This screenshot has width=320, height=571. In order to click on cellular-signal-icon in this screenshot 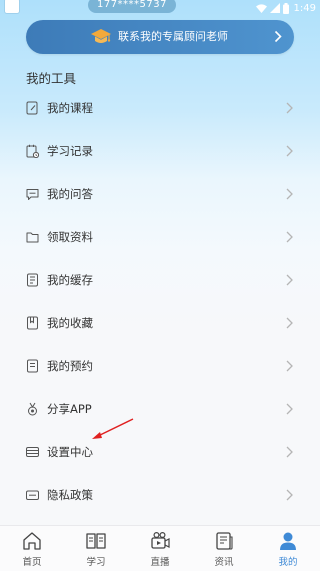, I will do `click(274, 8)`.